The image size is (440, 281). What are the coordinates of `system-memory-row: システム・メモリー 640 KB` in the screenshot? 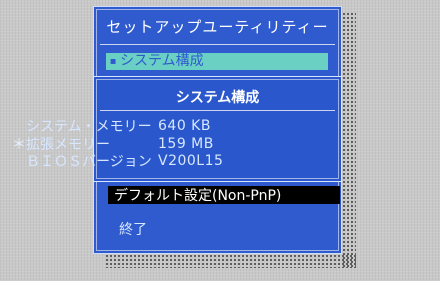 It's located at (127, 126).